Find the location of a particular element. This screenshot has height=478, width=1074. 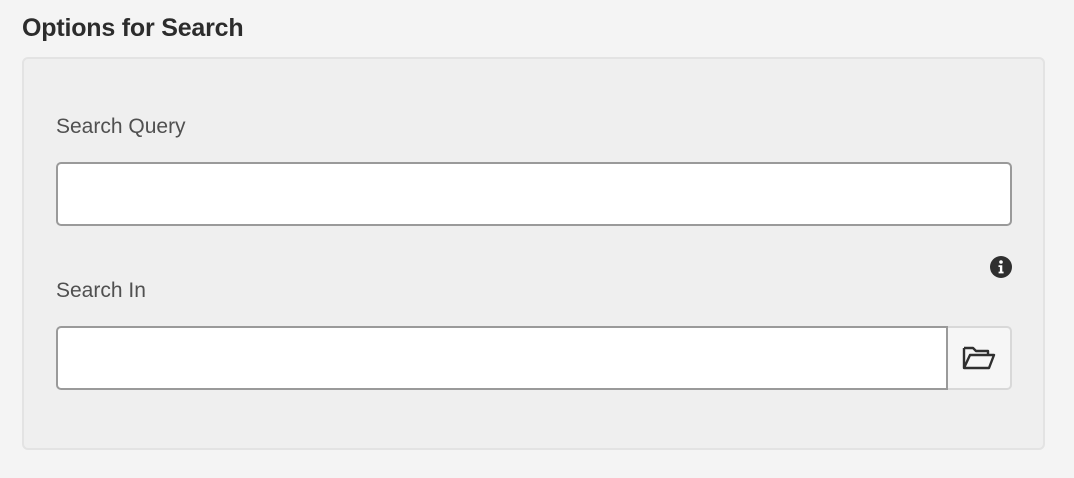

search-in-input is located at coordinates (502, 358).